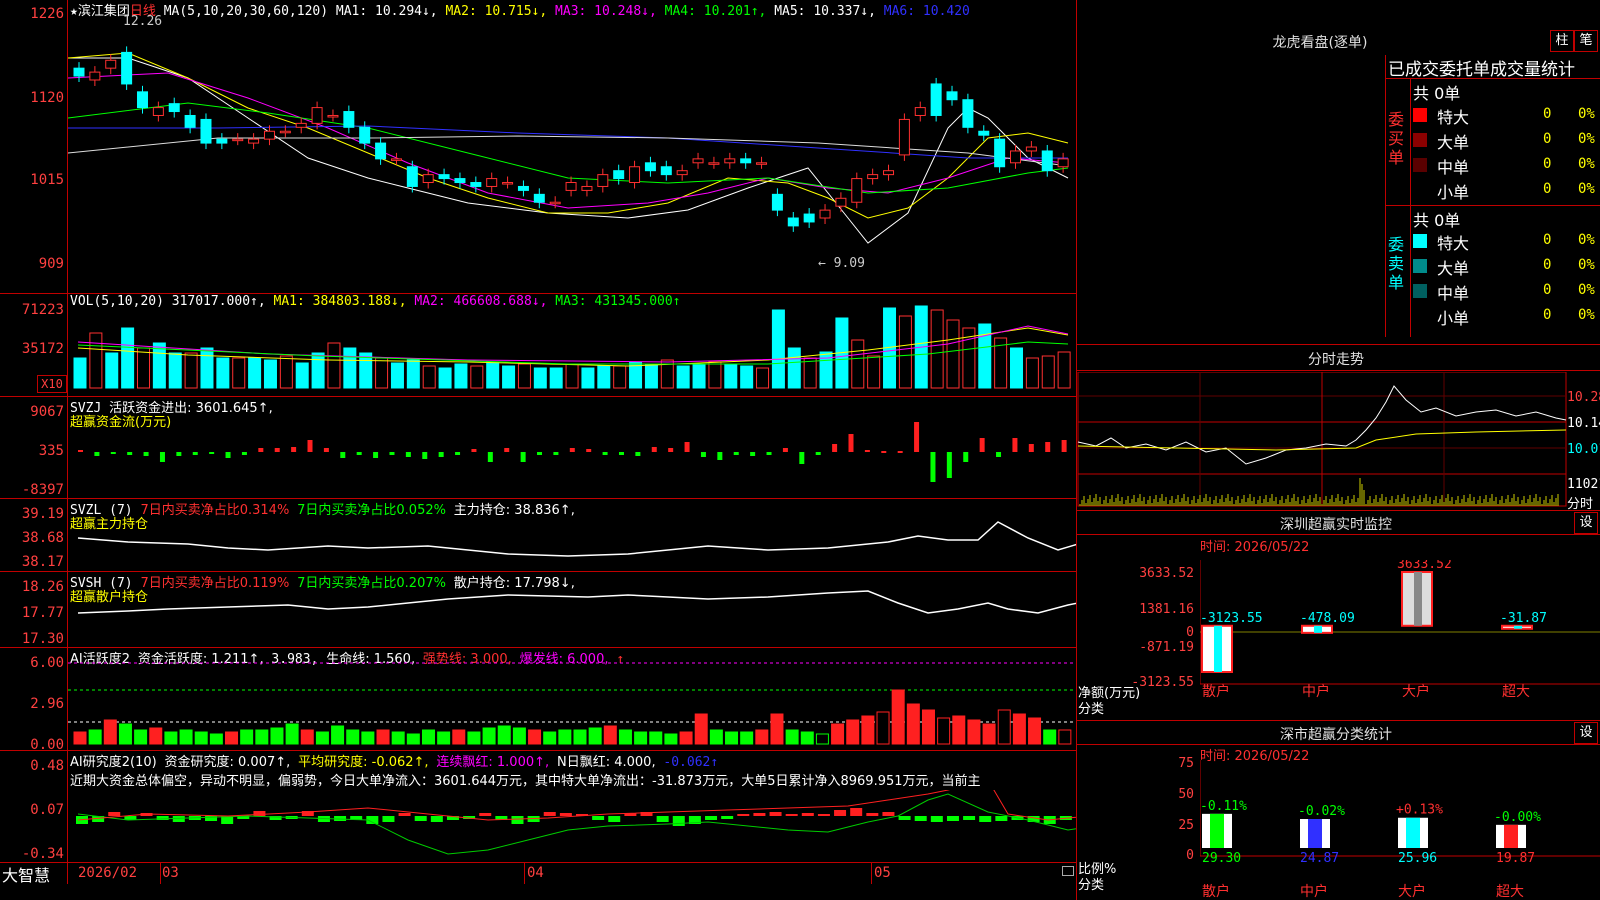  I want to click on svzl-ytick: 38.68, so click(42, 538).